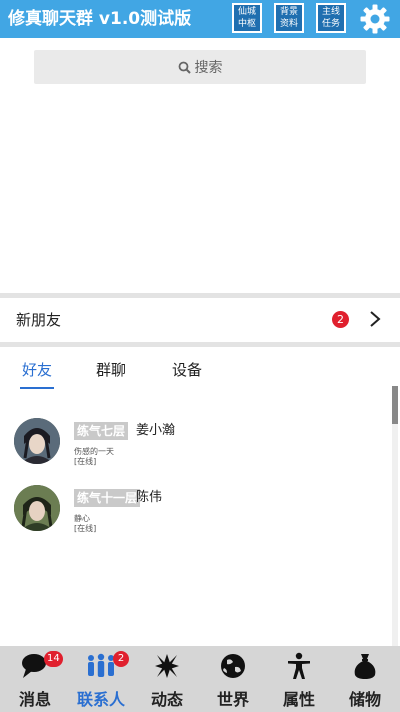  I want to click on city-center-line1: 仙城, so click(246, 12).